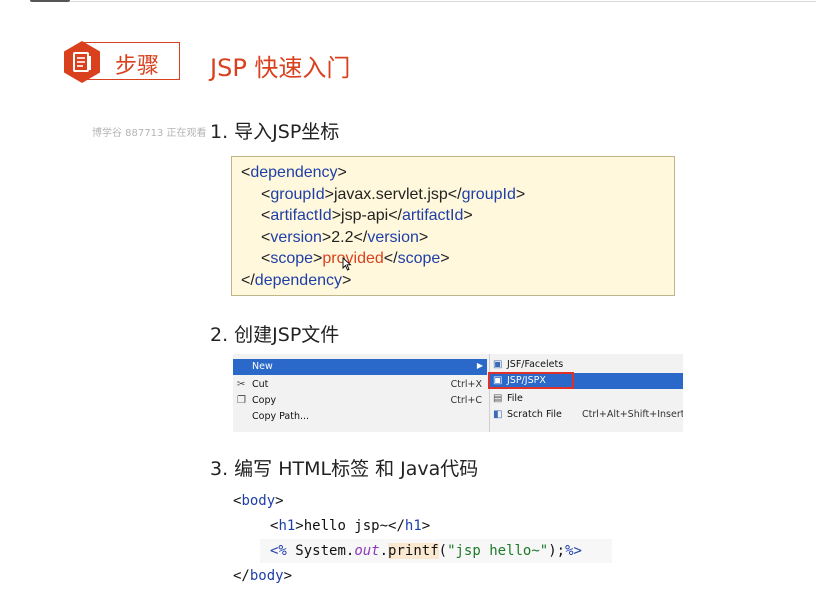 The image size is (816, 591). I want to click on code-line-body-open: <body>, so click(258, 501).